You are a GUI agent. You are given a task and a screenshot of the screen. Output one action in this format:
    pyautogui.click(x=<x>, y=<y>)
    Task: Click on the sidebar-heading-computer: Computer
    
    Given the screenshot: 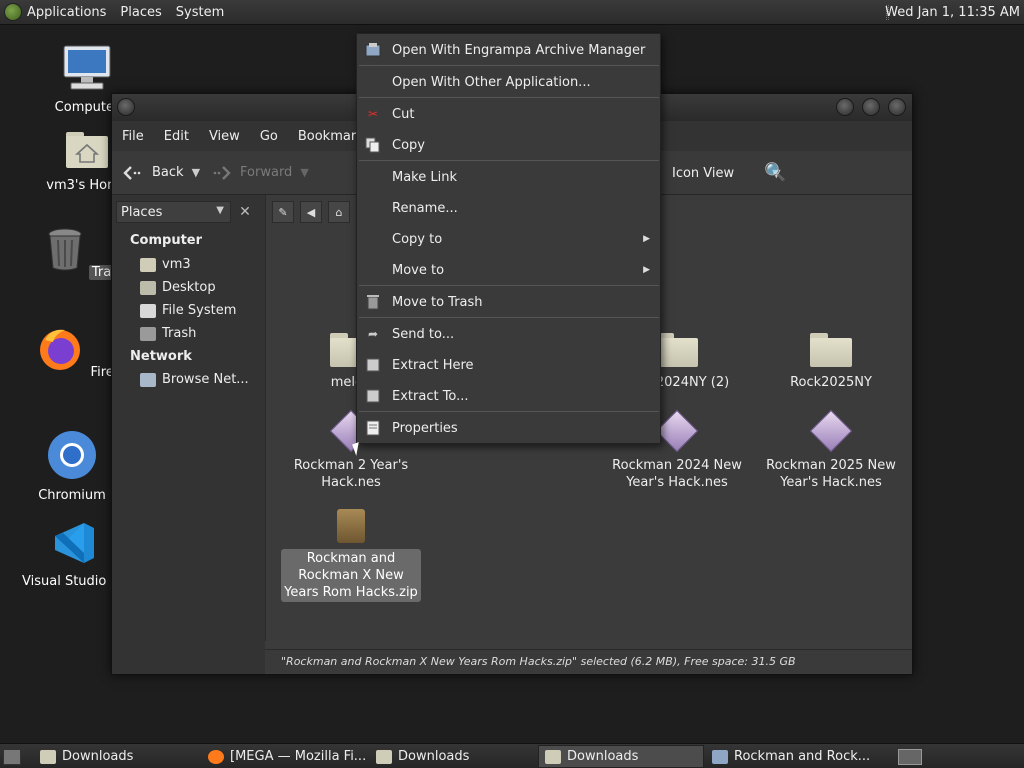 What is the action you would take?
    pyautogui.click(x=166, y=240)
    